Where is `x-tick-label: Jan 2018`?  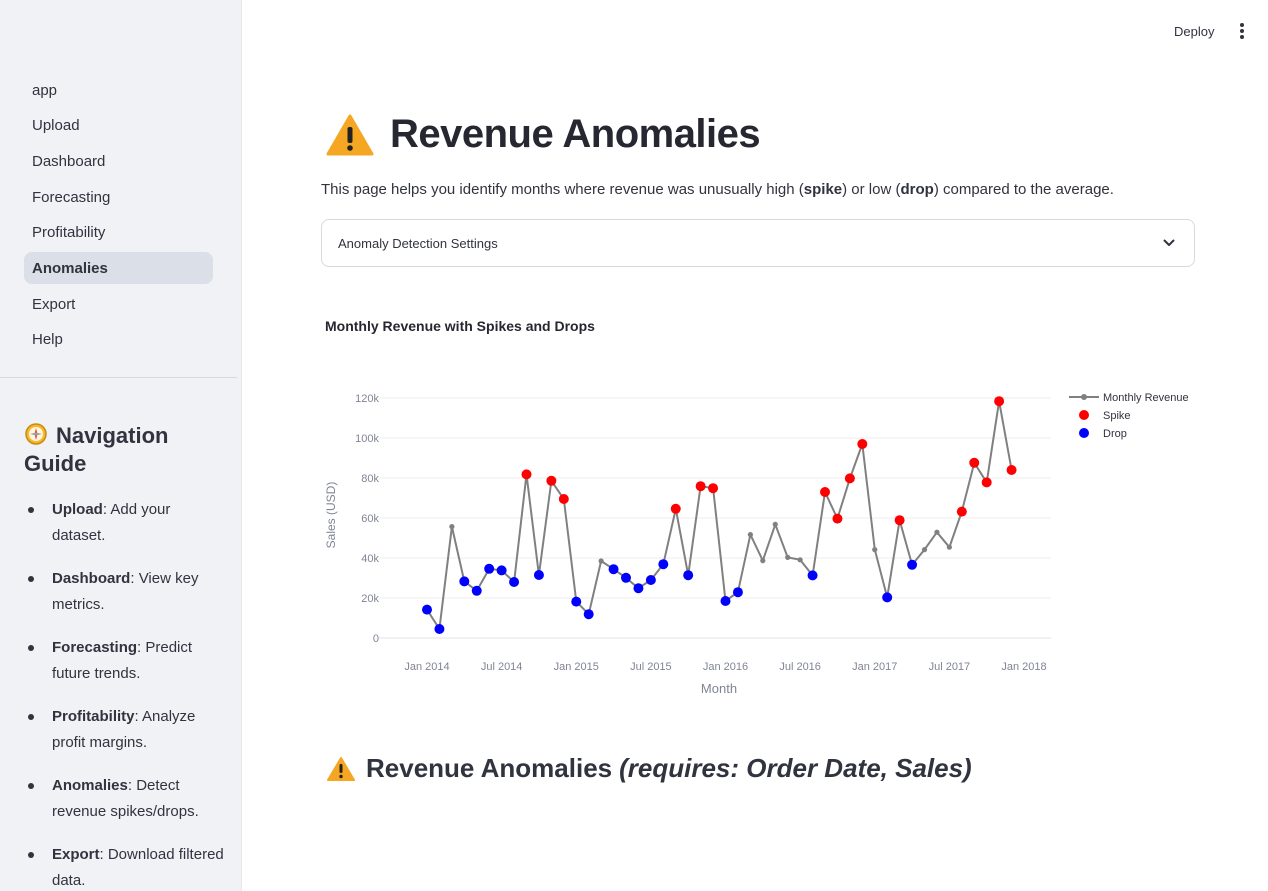
x-tick-label: Jan 2018 is located at coordinates (1023, 667).